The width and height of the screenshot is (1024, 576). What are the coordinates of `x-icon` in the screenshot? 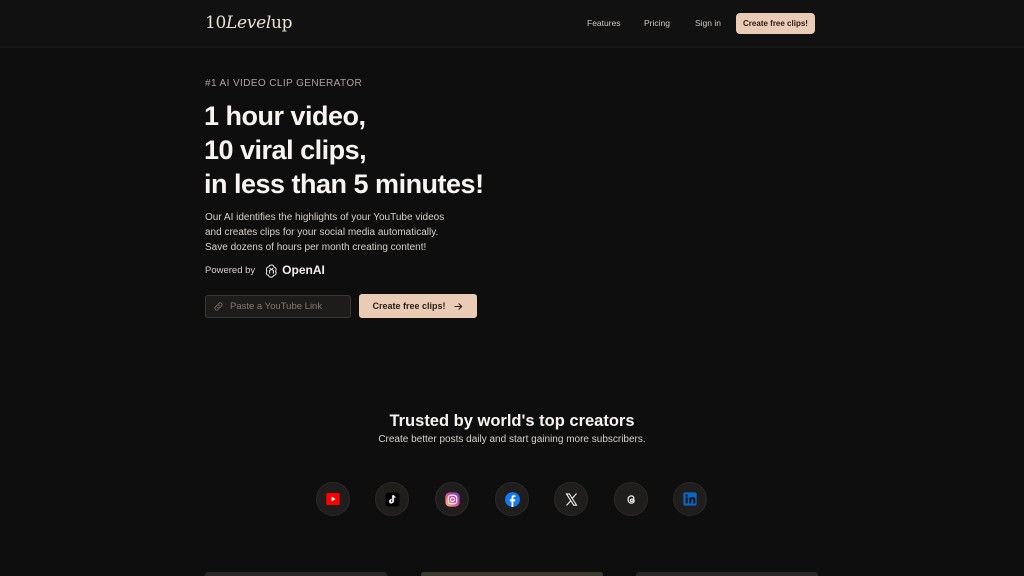 It's located at (571, 499).